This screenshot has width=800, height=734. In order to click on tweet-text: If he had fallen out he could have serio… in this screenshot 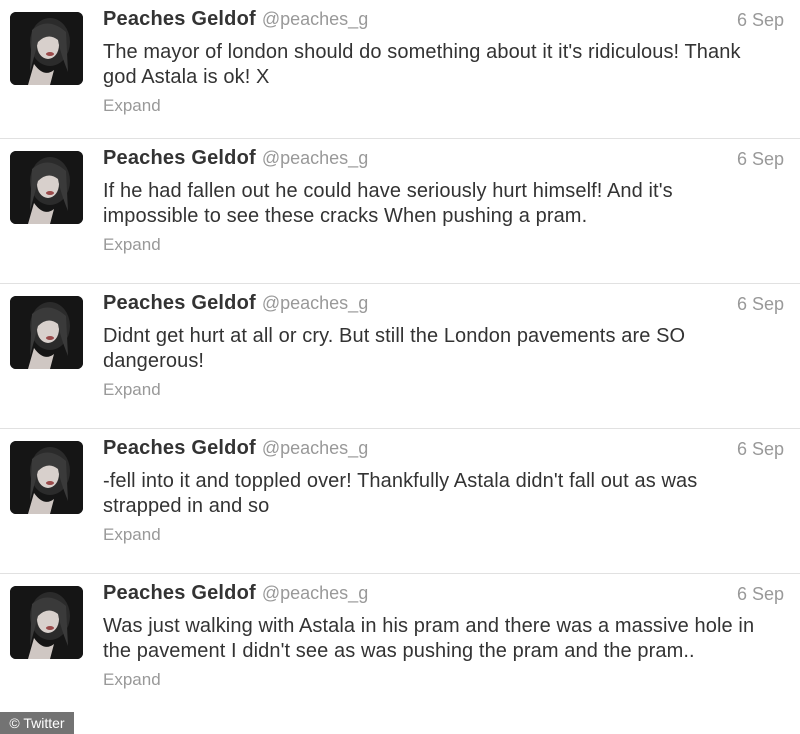, I will do `click(388, 203)`.